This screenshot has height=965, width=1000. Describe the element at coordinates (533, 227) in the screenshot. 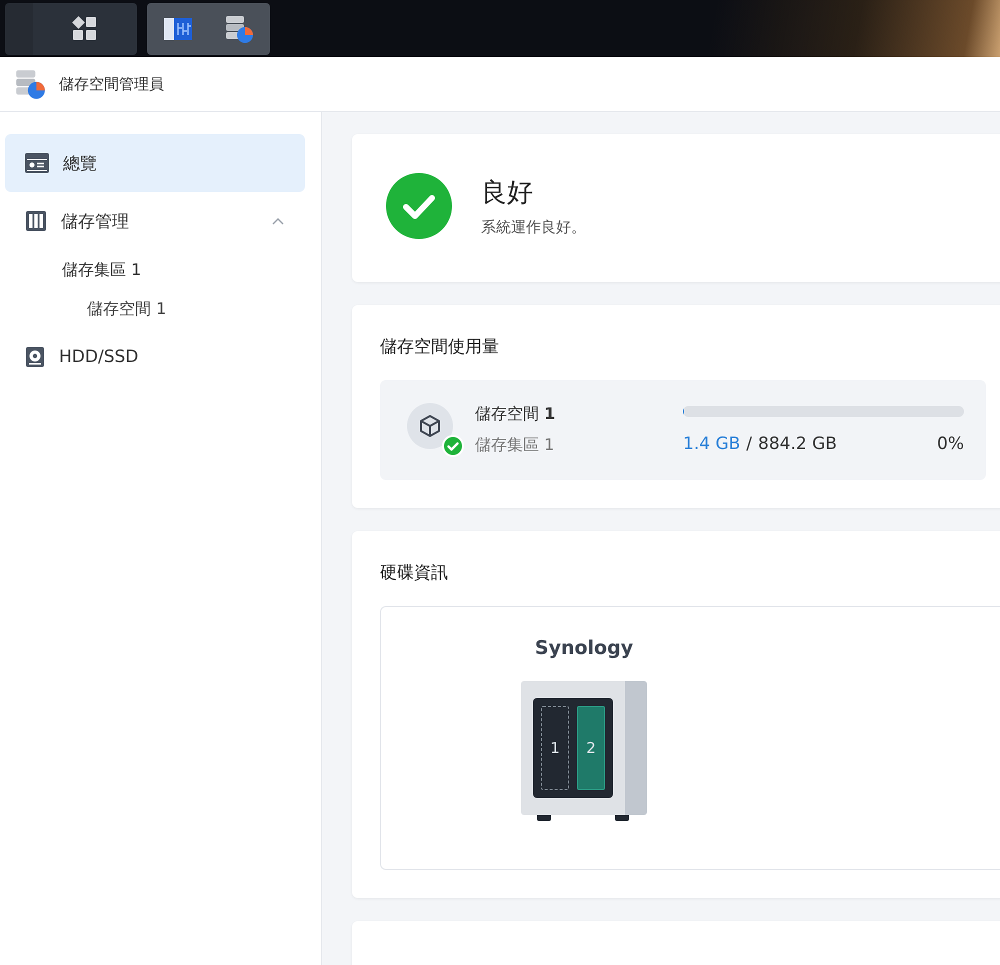

I see `status-message: 系統運作良好。` at that location.